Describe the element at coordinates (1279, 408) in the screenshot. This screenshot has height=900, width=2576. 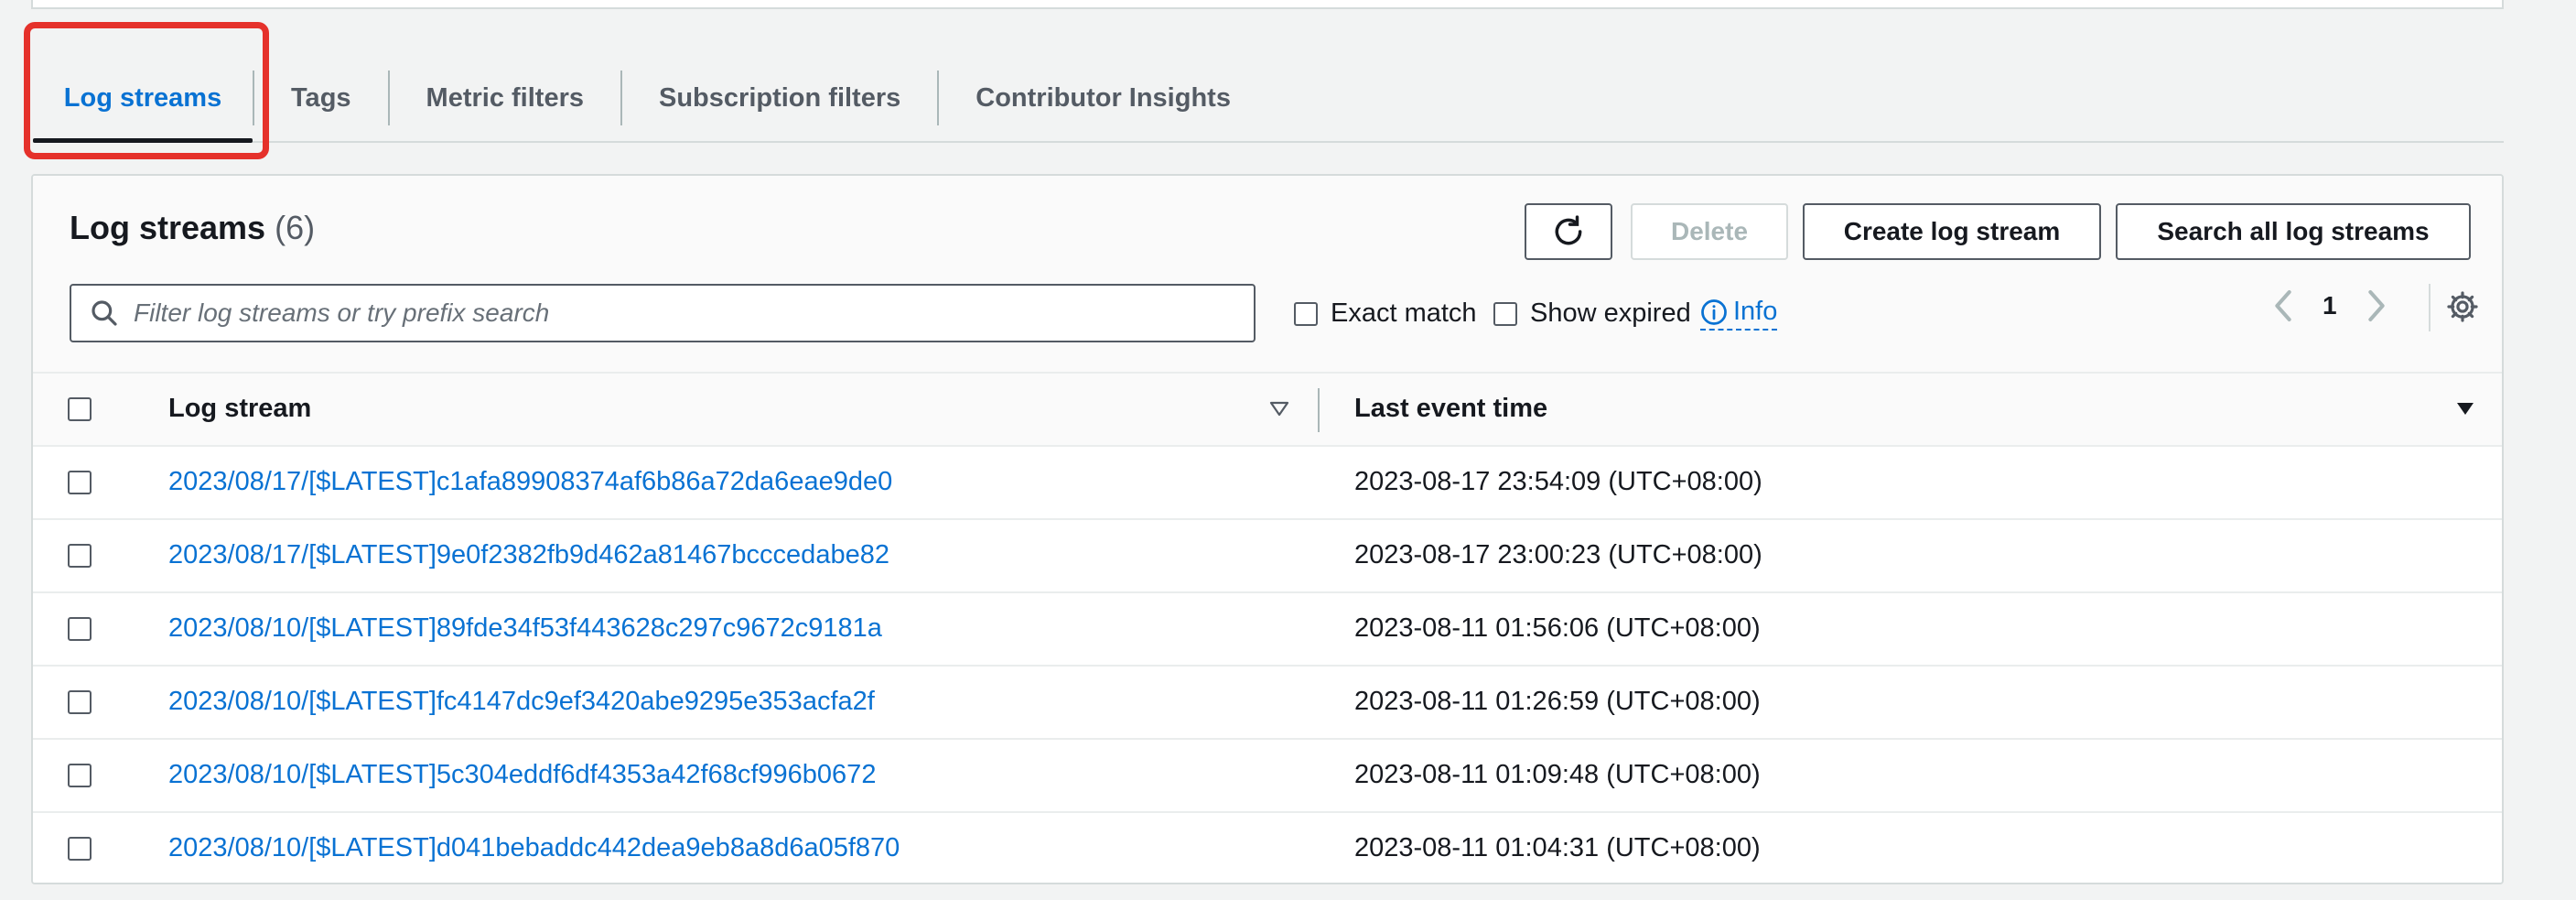
I see `sort-icon` at that location.